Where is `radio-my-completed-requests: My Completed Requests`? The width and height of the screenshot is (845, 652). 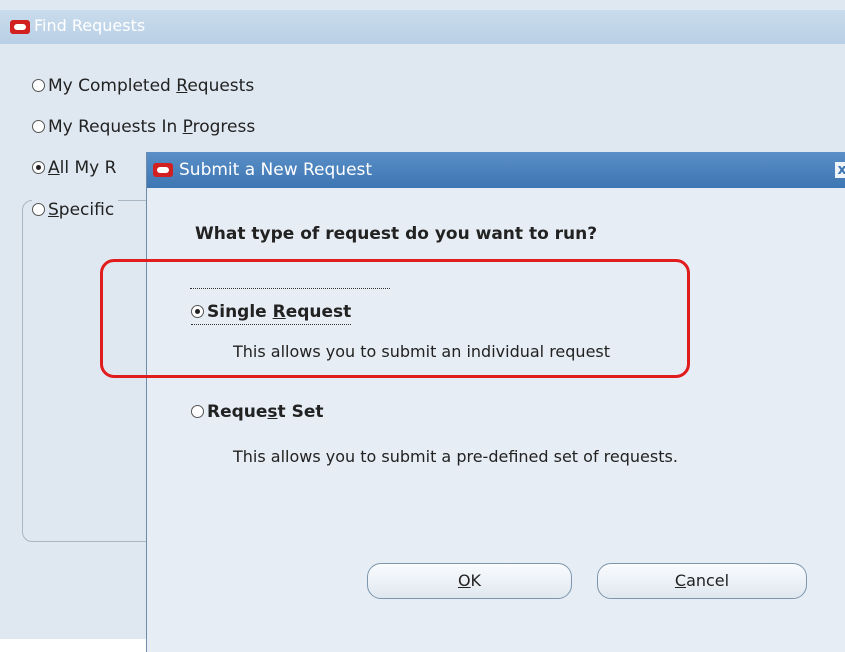 radio-my-completed-requests: My Completed Requests is located at coordinates (143, 86).